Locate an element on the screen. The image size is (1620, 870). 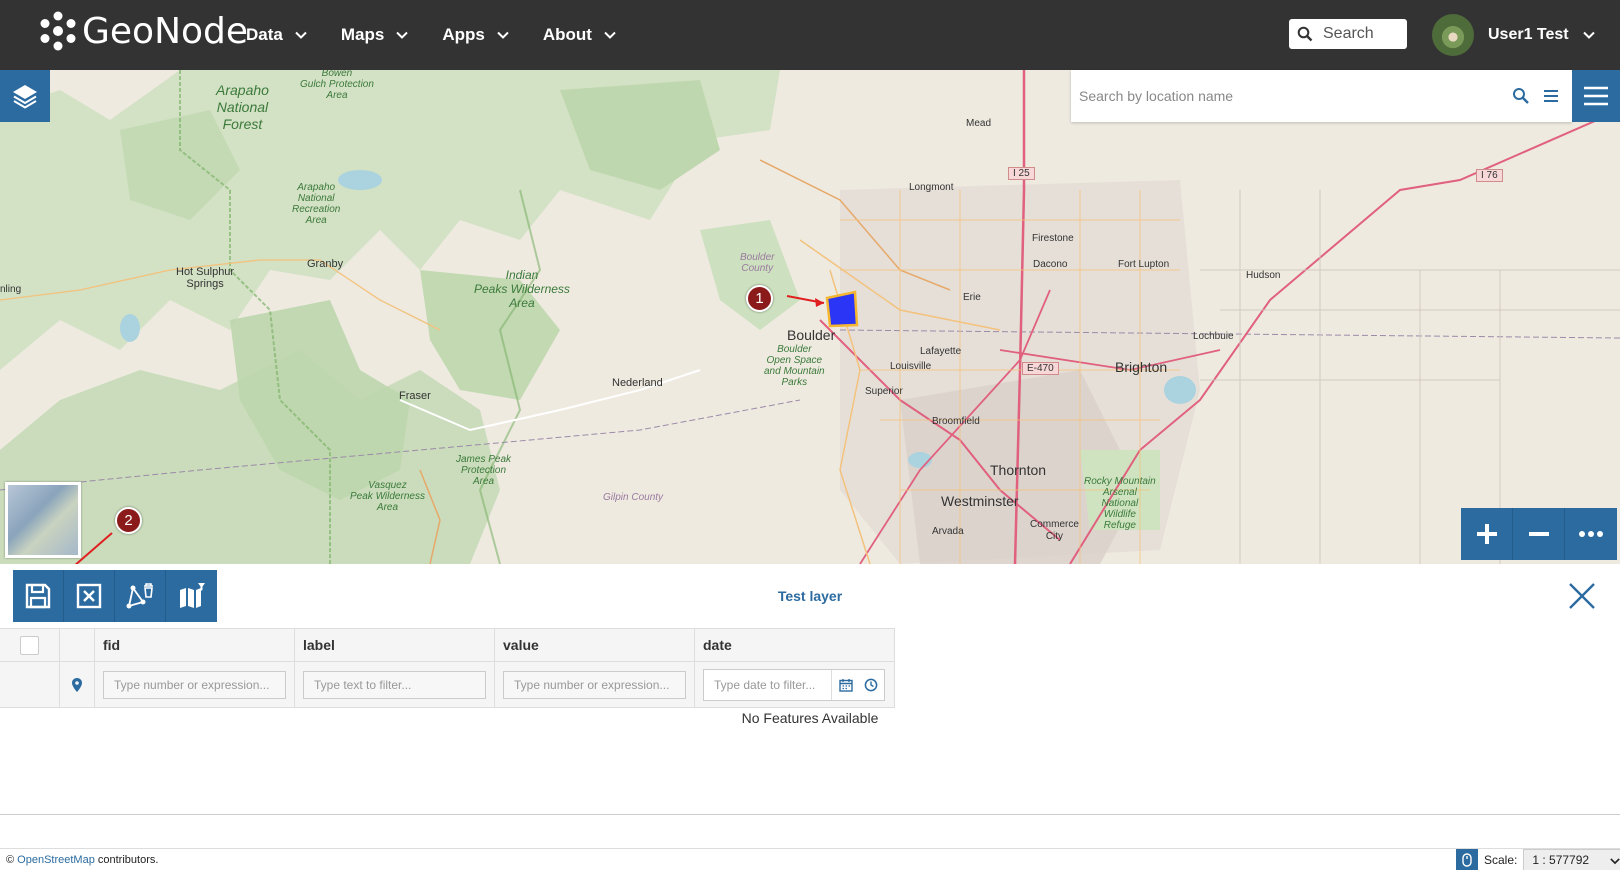
map-label: Fort Lupton is located at coordinates (1144, 264).